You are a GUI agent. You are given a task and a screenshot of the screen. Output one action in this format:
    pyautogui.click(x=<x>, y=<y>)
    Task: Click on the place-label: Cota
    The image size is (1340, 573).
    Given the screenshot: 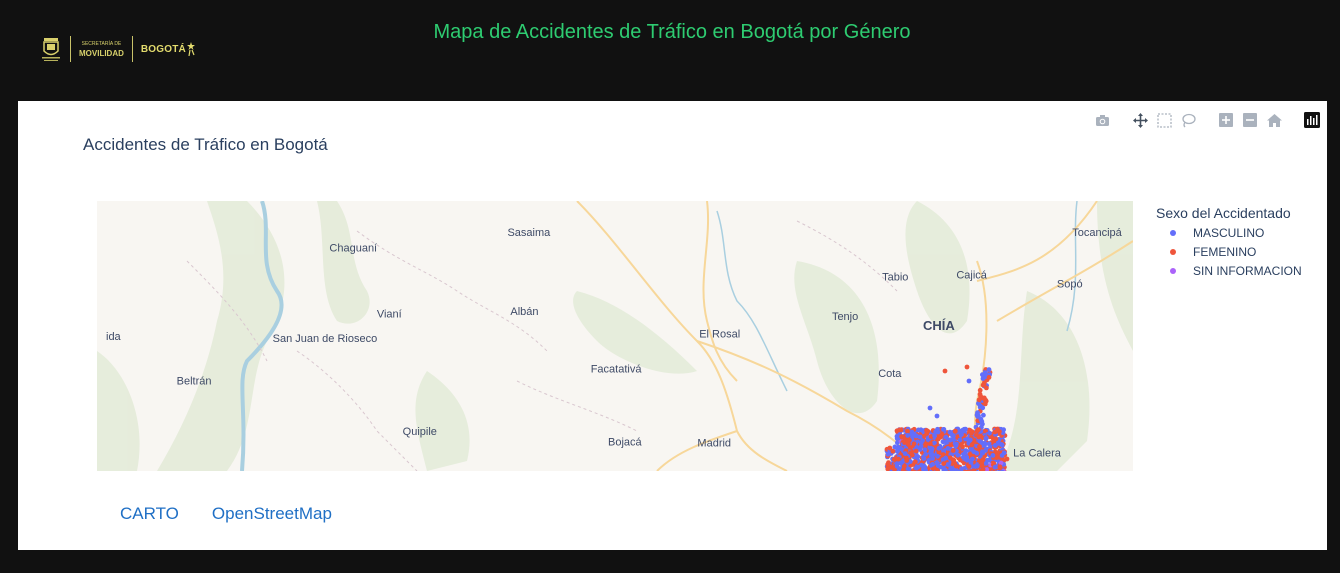 What is the action you would take?
    pyautogui.click(x=890, y=374)
    